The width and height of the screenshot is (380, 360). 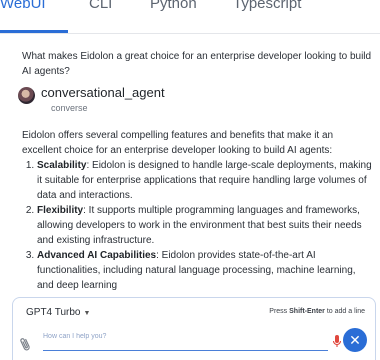 What do you see at coordinates (190, 17) in the screenshot?
I see `tab-bar: WebUI CLI Python Typescript` at bounding box center [190, 17].